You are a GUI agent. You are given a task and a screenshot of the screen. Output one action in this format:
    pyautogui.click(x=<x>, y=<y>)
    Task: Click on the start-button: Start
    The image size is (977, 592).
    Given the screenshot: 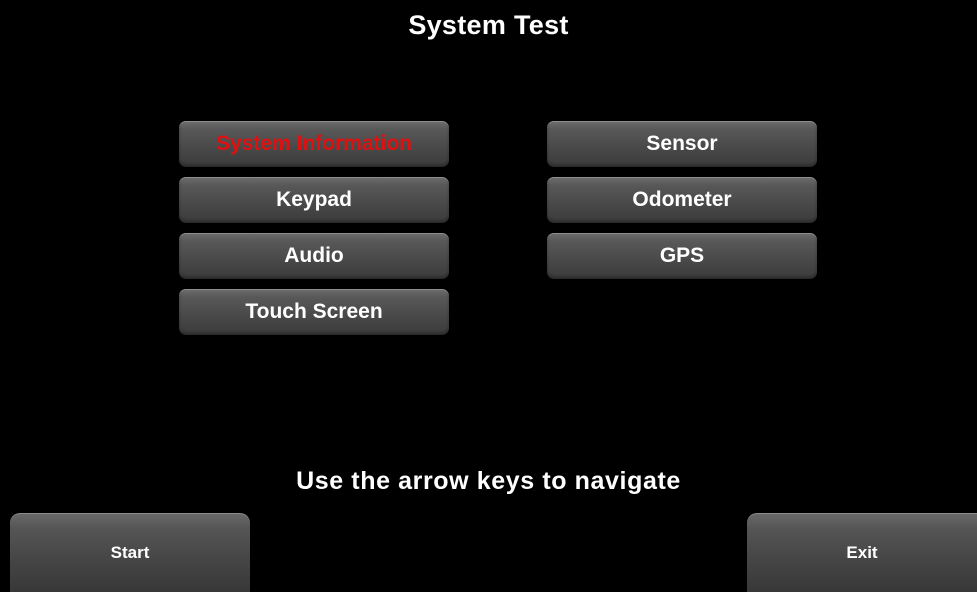 What is the action you would take?
    pyautogui.click(x=130, y=552)
    